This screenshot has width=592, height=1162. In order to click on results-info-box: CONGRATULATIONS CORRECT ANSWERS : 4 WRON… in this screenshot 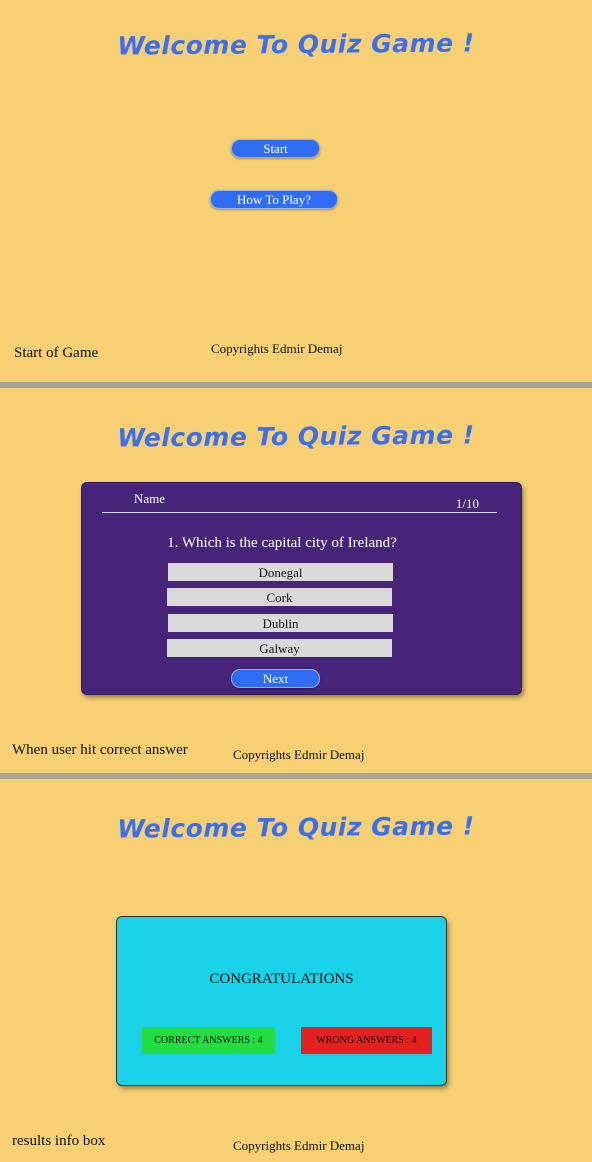, I will do `click(281, 1001)`.